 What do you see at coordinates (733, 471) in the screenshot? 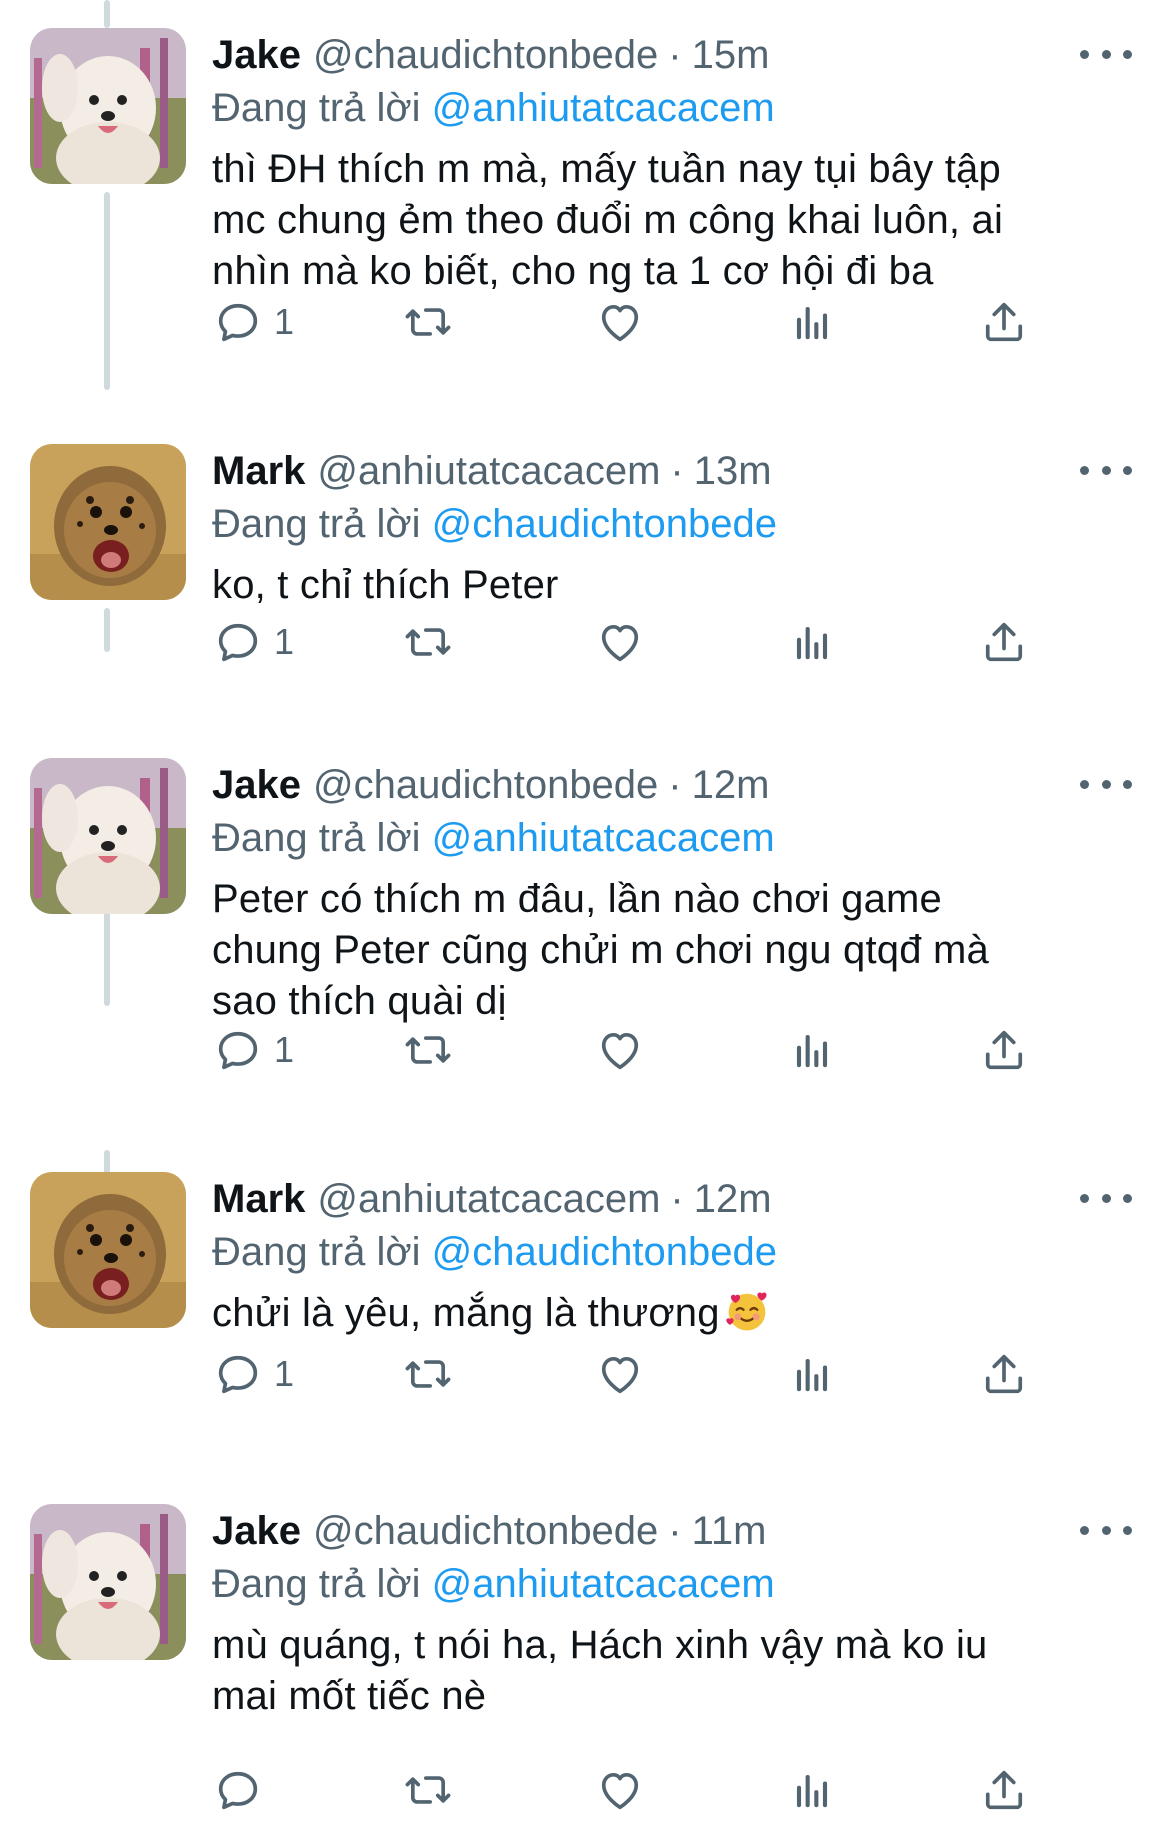
I see `timestamp: 13m` at bounding box center [733, 471].